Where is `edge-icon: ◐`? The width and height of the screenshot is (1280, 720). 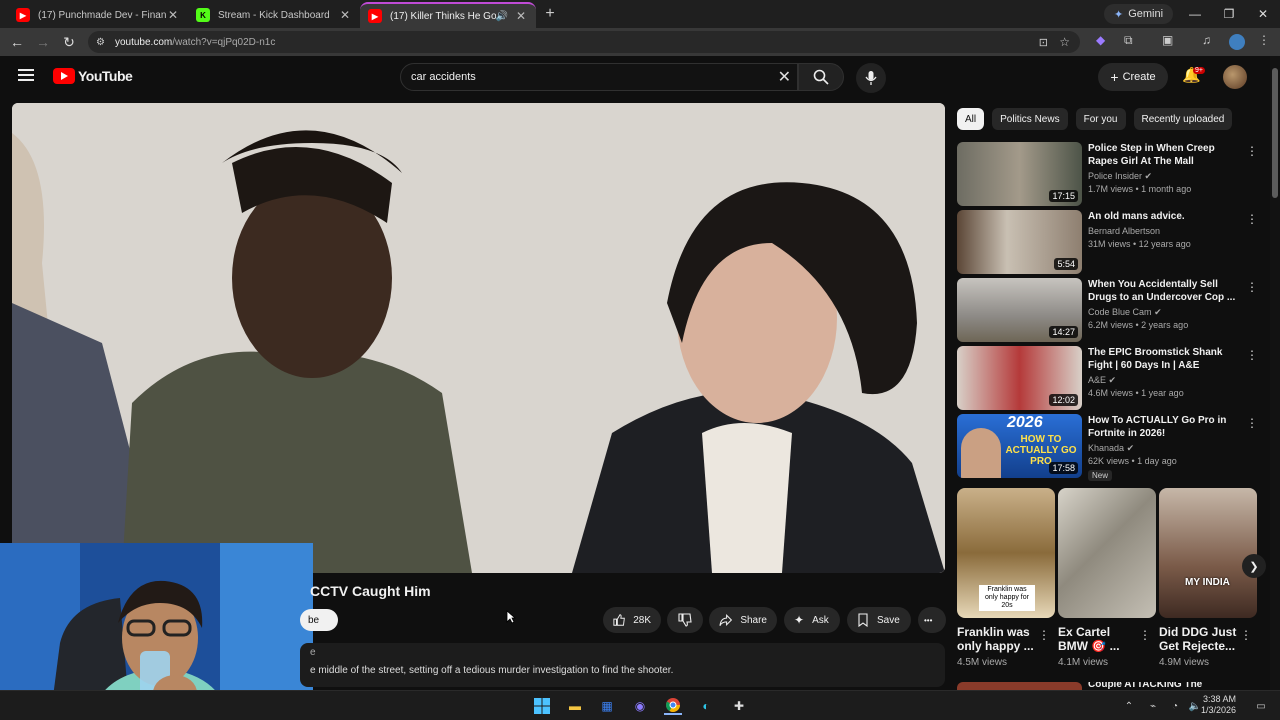 edge-icon: ◐ is located at coordinates (706, 706).